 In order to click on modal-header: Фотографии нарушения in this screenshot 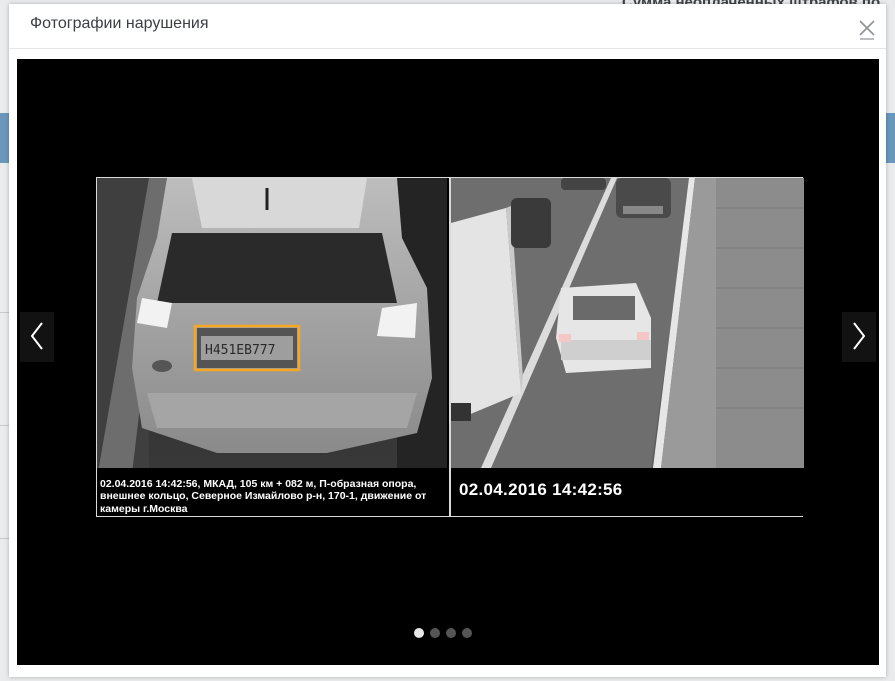, I will do `click(447, 26)`.